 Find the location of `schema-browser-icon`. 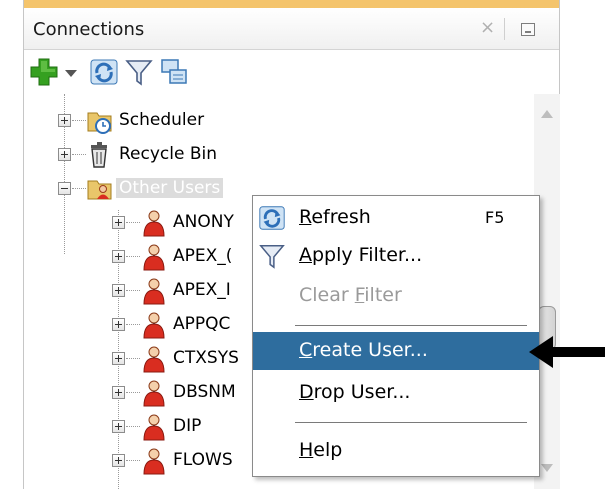

schema-browser-icon is located at coordinates (174, 72).